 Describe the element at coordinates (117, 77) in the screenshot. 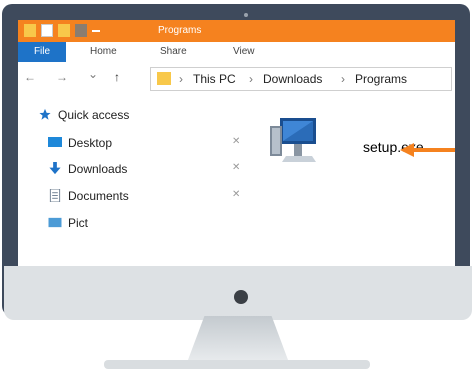

I see `up-button: ↑` at that location.